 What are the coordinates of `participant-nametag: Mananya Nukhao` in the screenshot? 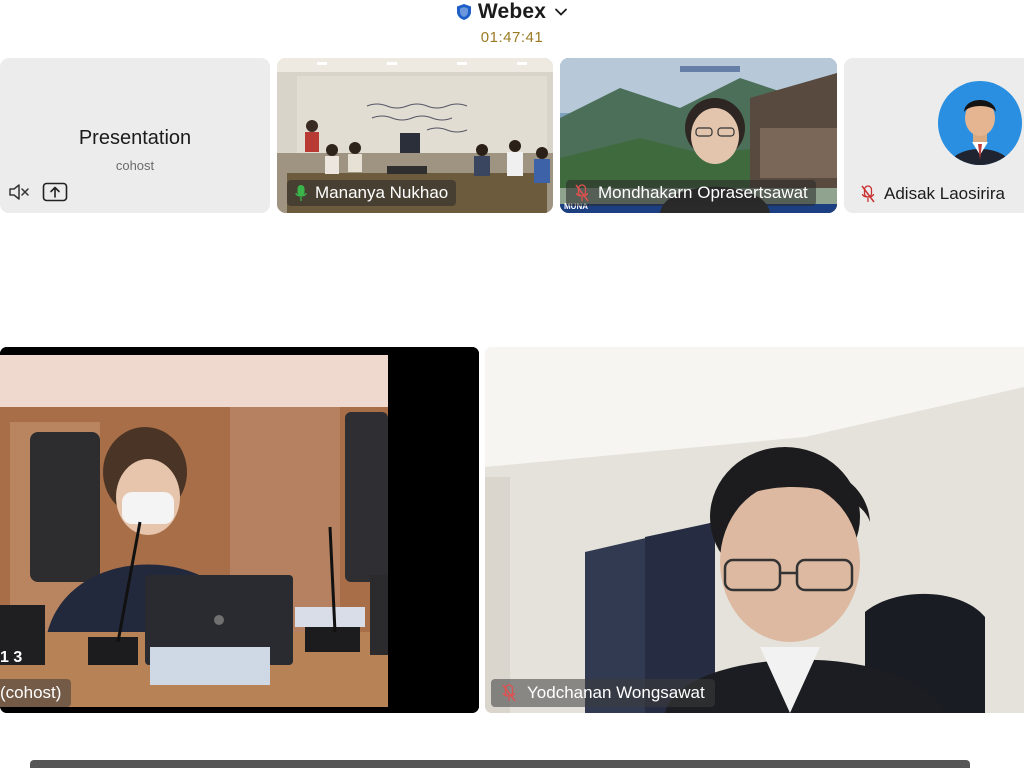 It's located at (372, 193).